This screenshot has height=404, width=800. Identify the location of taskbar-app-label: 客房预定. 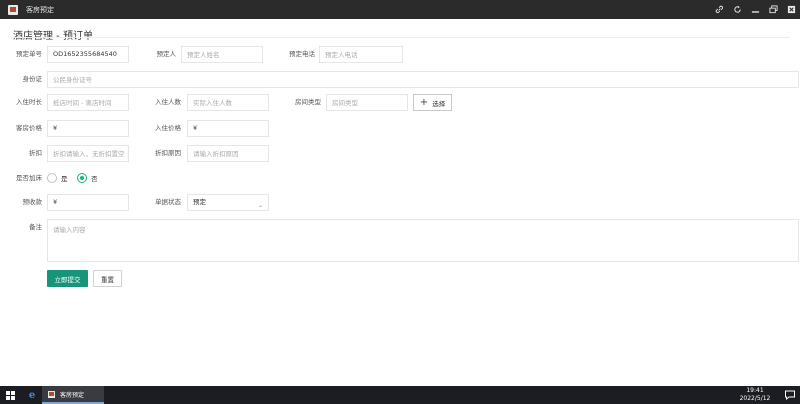
(72, 395).